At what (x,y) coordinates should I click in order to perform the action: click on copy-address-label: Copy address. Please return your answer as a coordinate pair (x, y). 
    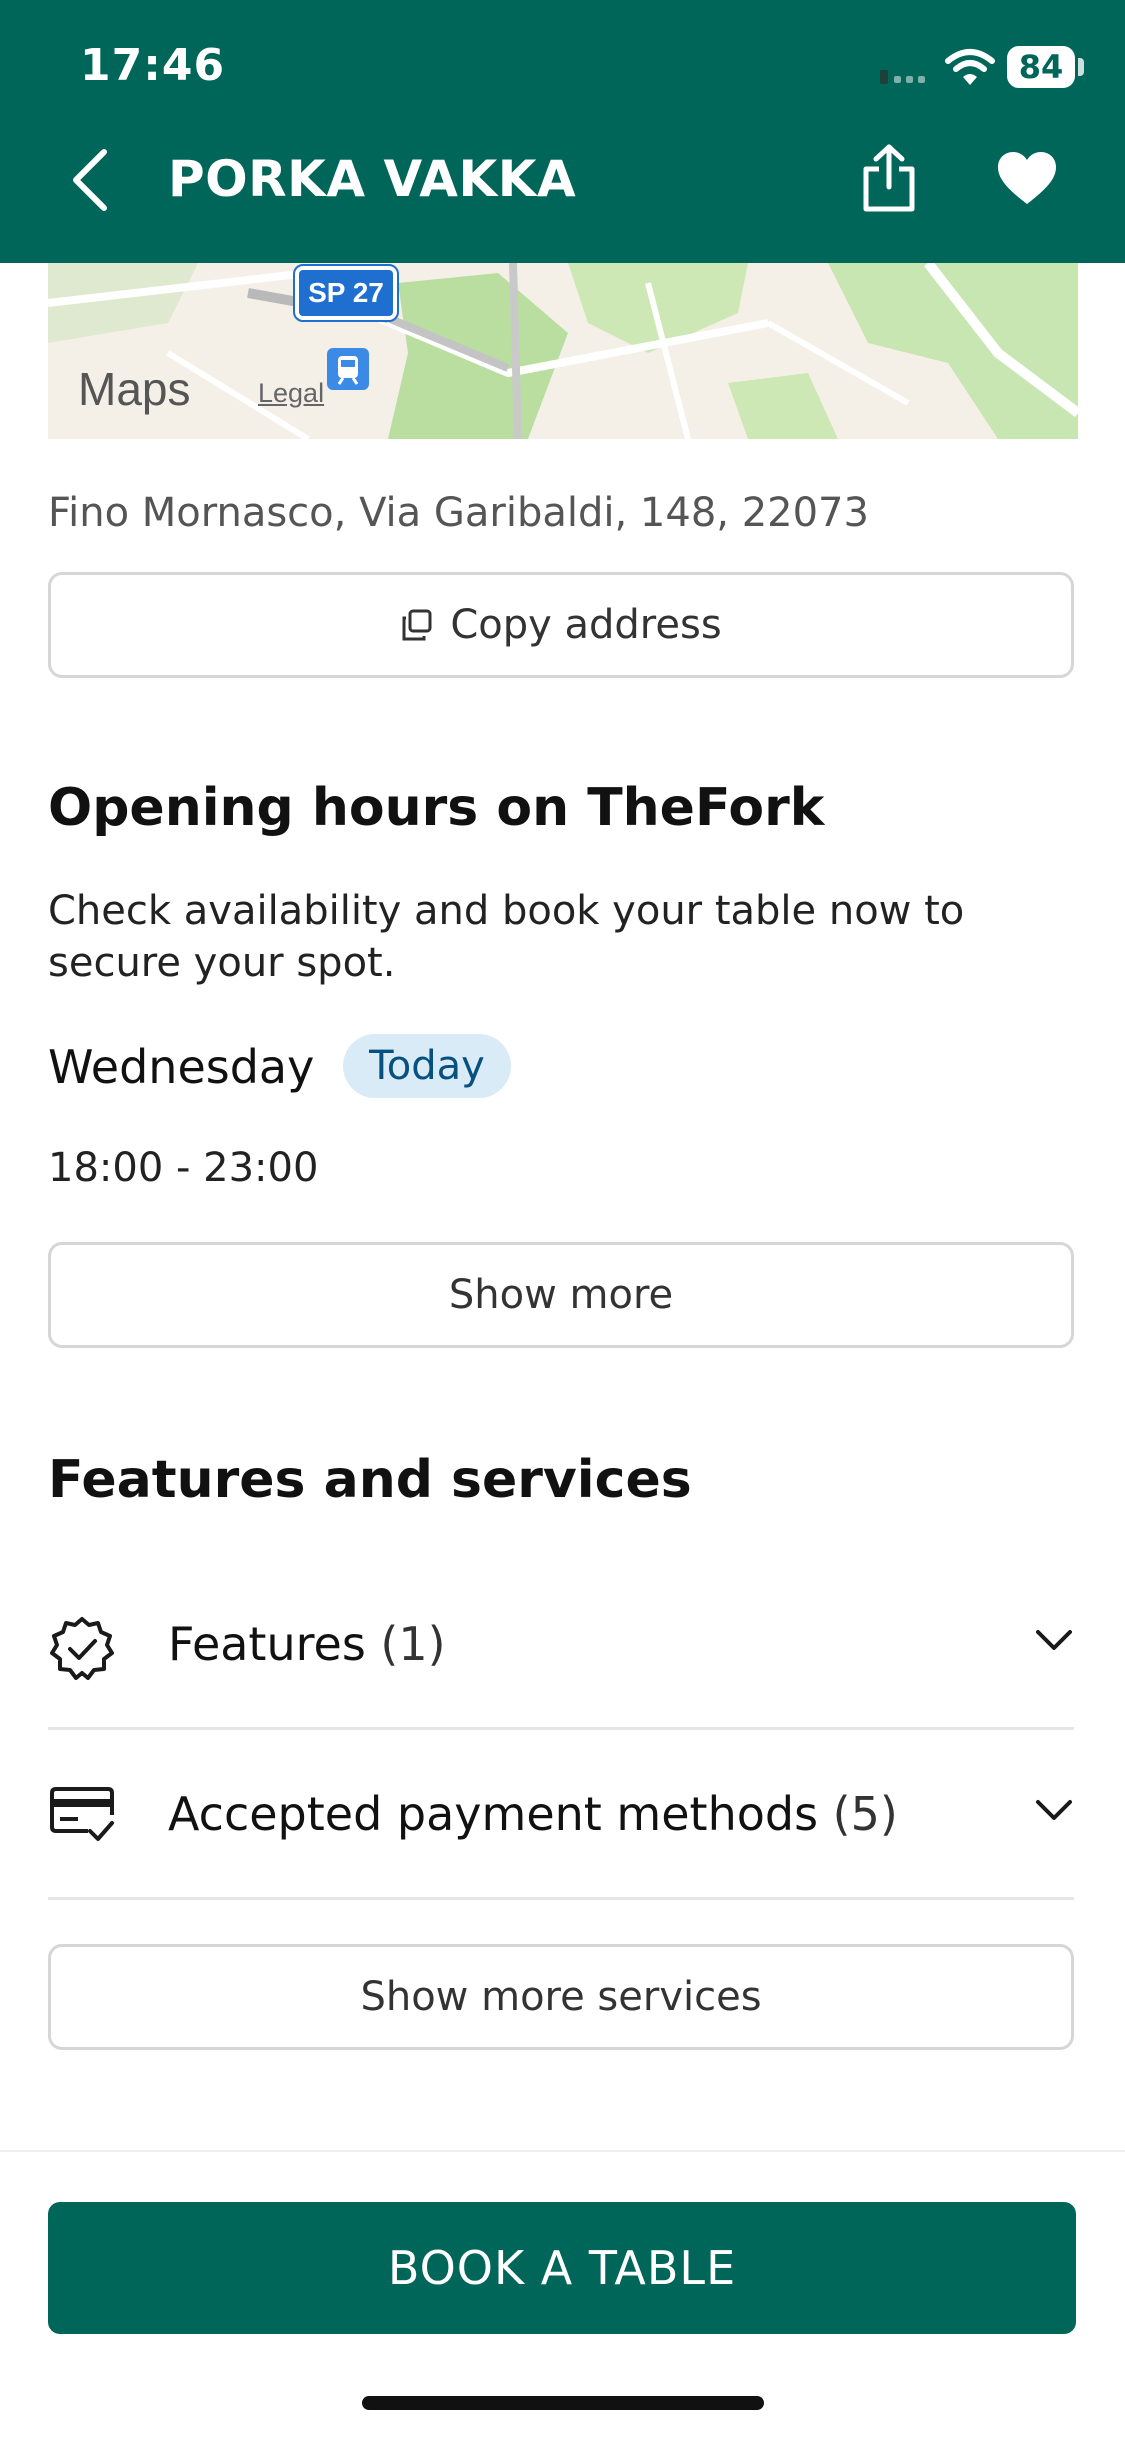
    Looking at the image, I should click on (586, 625).